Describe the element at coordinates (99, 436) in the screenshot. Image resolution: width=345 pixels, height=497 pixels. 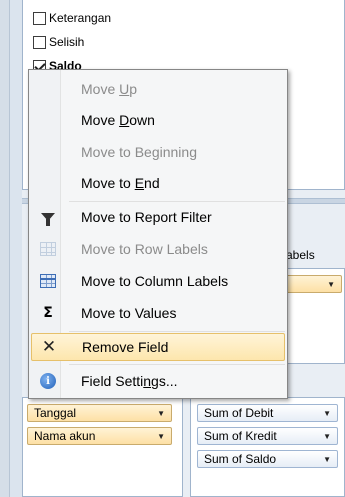
I see `row-field-pill-nama-akun: Nama akun ▼` at that location.